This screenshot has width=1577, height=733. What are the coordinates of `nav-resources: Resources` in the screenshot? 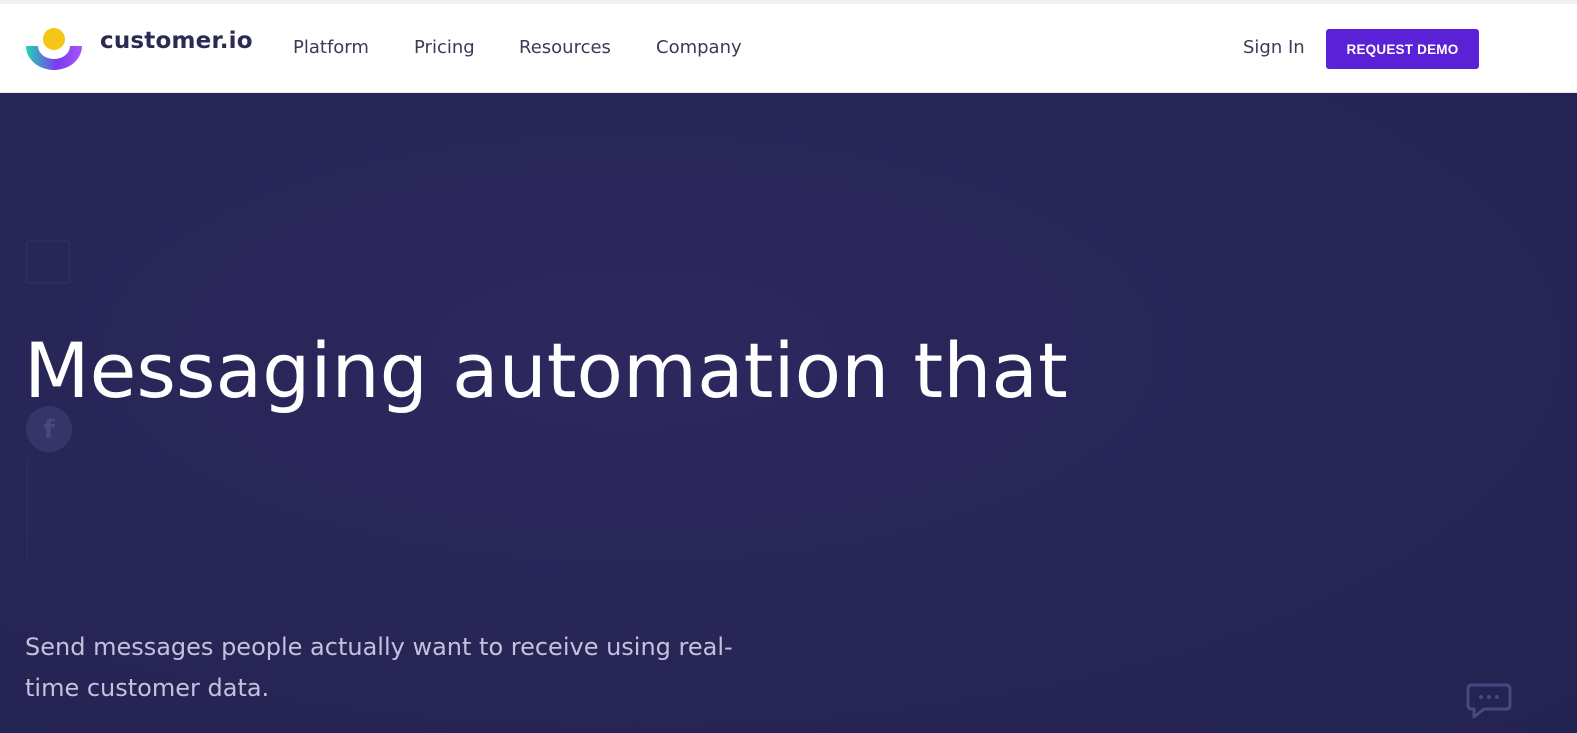 It's located at (565, 47).